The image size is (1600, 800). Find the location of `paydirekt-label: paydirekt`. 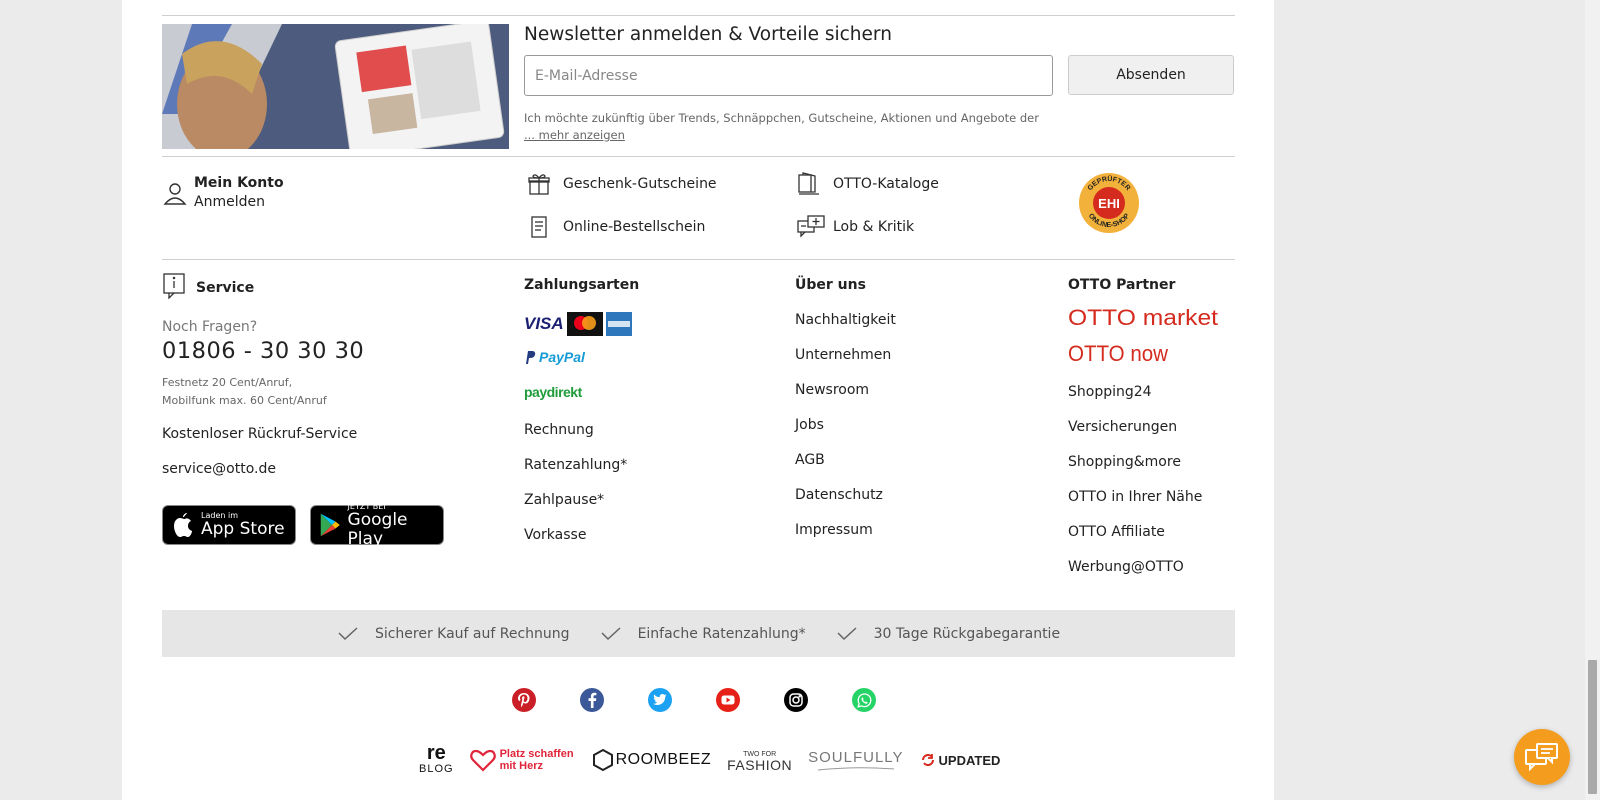

paydirekt-label: paydirekt is located at coordinates (553, 392).